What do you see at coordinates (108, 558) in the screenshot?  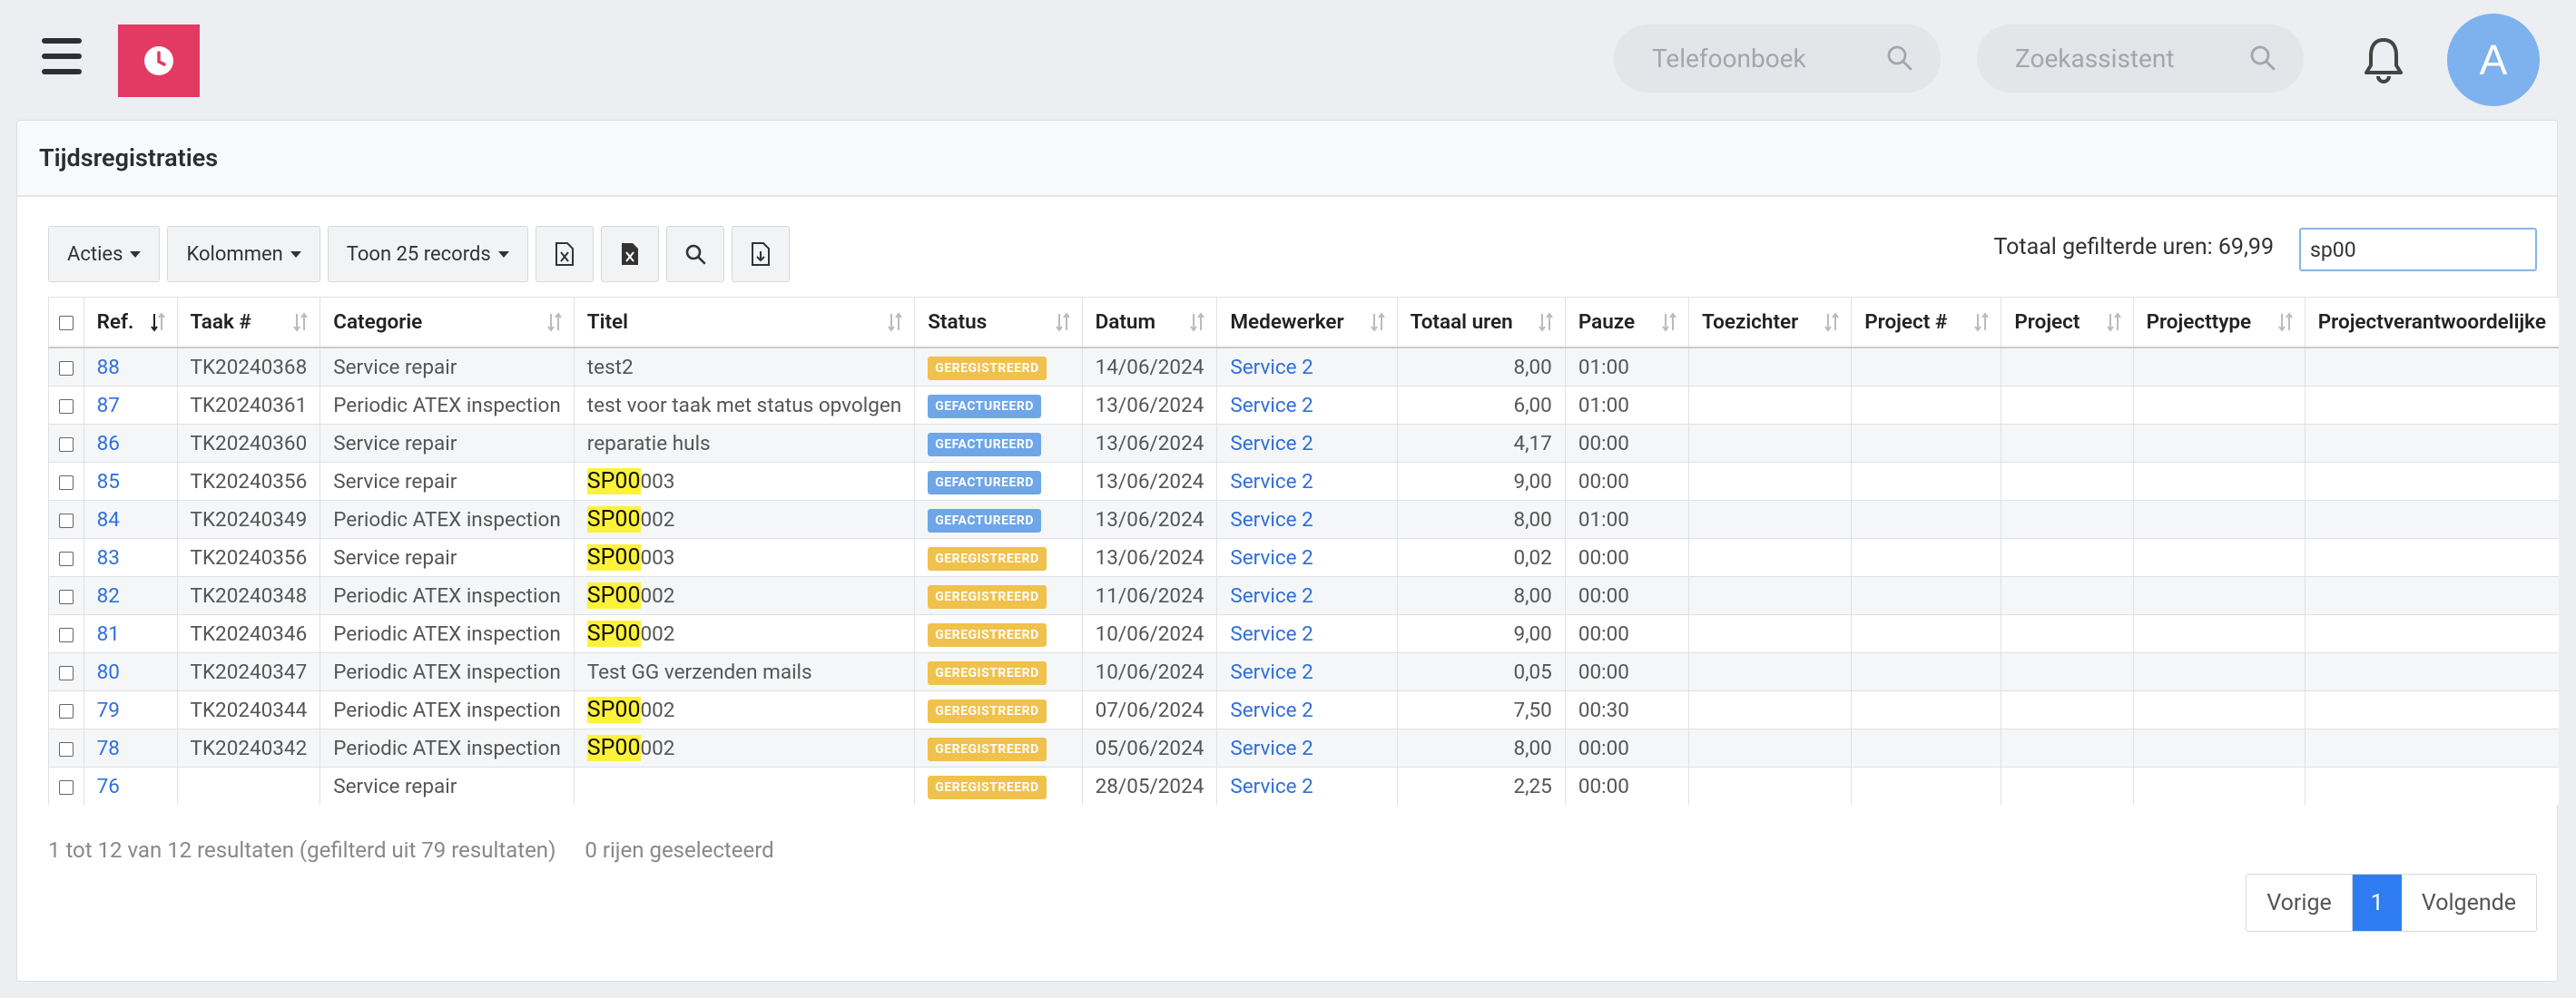 I see `ref-link: 83` at bounding box center [108, 558].